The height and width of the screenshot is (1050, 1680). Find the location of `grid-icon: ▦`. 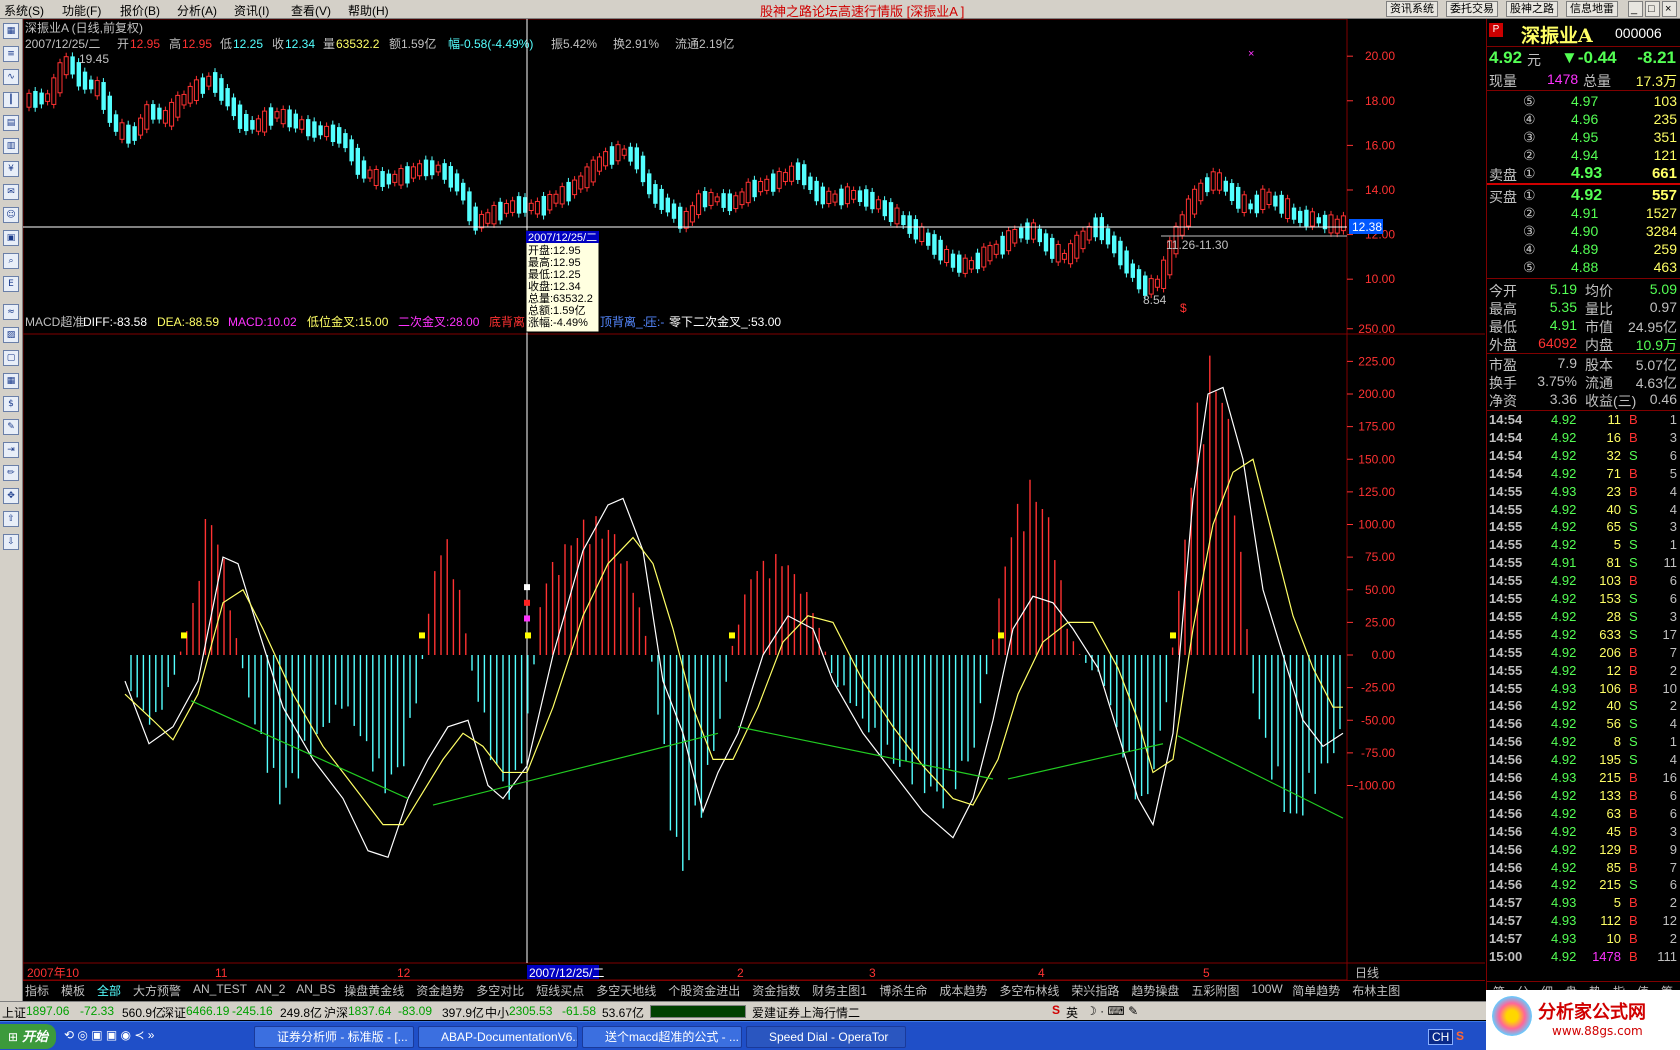

grid-icon: ▦ is located at coordinates (11, 31).